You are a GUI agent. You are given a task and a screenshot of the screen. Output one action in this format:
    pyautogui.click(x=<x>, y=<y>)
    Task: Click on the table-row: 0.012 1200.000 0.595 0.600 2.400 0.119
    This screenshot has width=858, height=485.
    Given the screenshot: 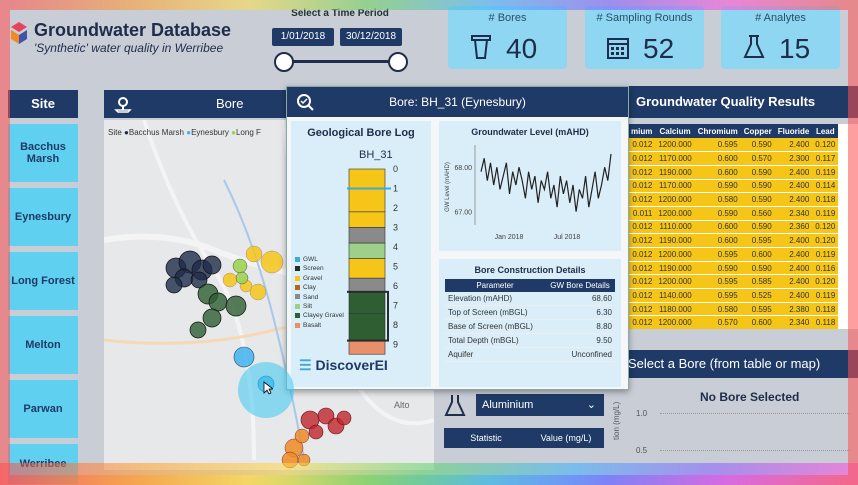 What is the action you would take?
    pyautogui.click(x=733, y=254)
    